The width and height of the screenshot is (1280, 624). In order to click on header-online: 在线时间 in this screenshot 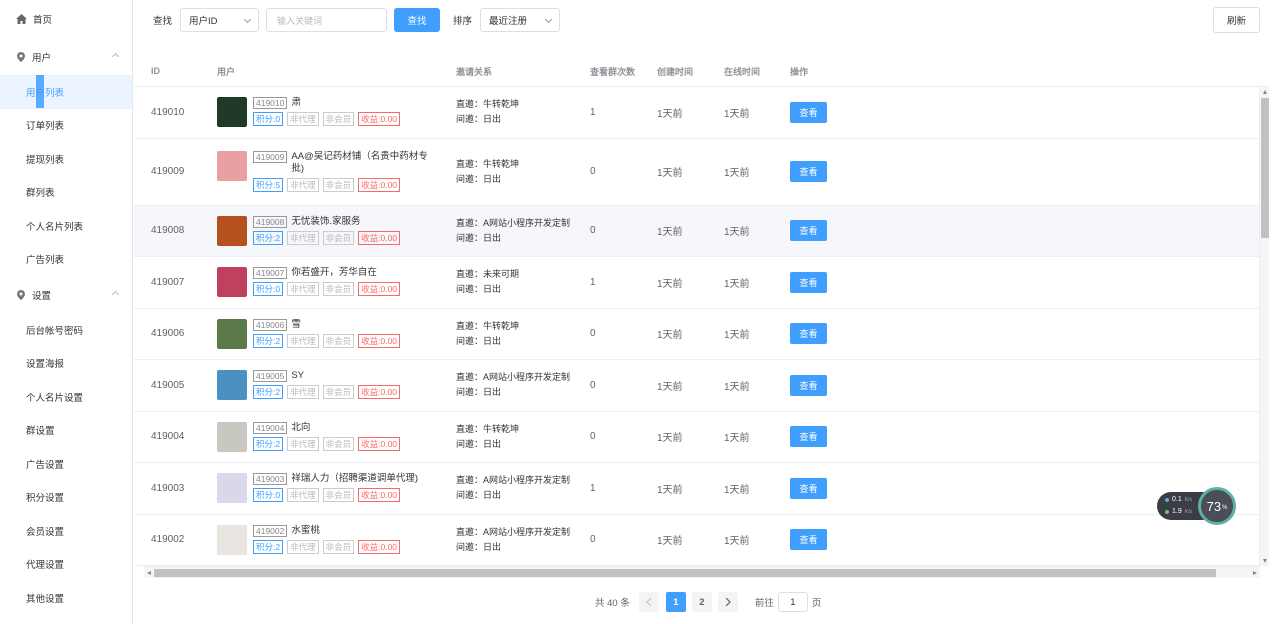, I will do `click(741, 71)`.